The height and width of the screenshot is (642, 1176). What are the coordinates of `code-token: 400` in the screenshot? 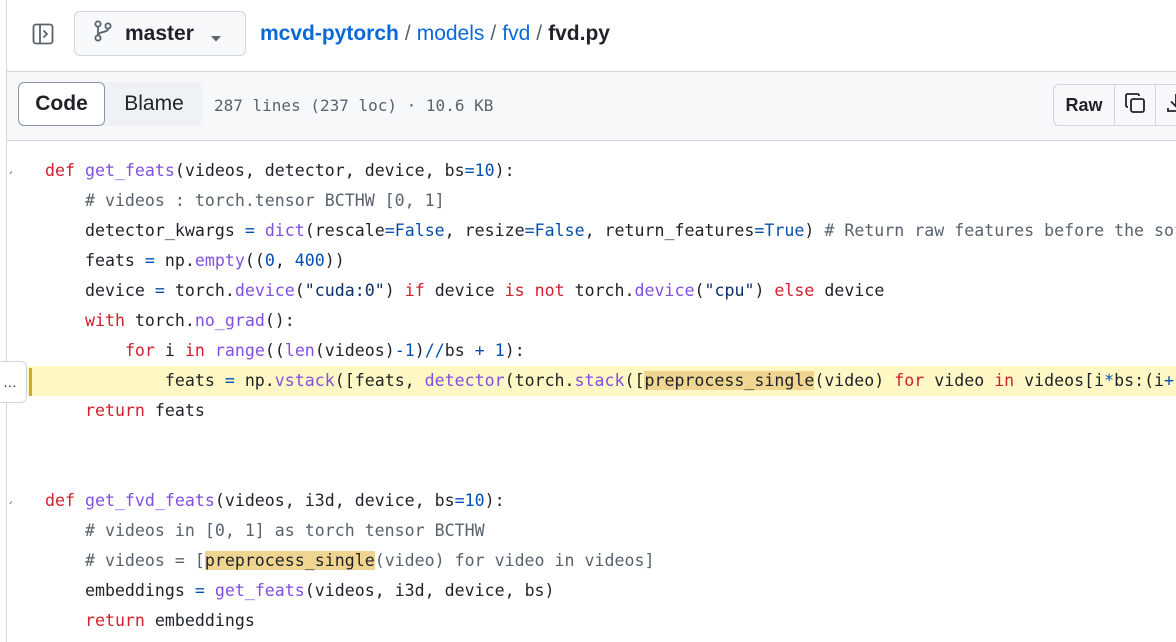 It's located at (309, 260).